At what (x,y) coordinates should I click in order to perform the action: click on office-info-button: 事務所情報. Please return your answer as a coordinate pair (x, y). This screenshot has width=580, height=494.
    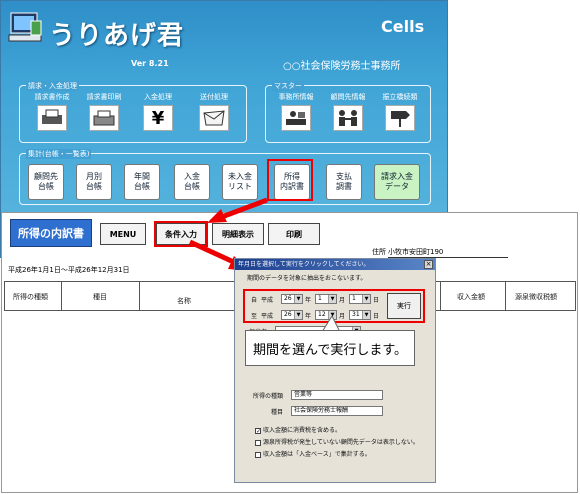
    Looking at the image, I should click on (296, 111).